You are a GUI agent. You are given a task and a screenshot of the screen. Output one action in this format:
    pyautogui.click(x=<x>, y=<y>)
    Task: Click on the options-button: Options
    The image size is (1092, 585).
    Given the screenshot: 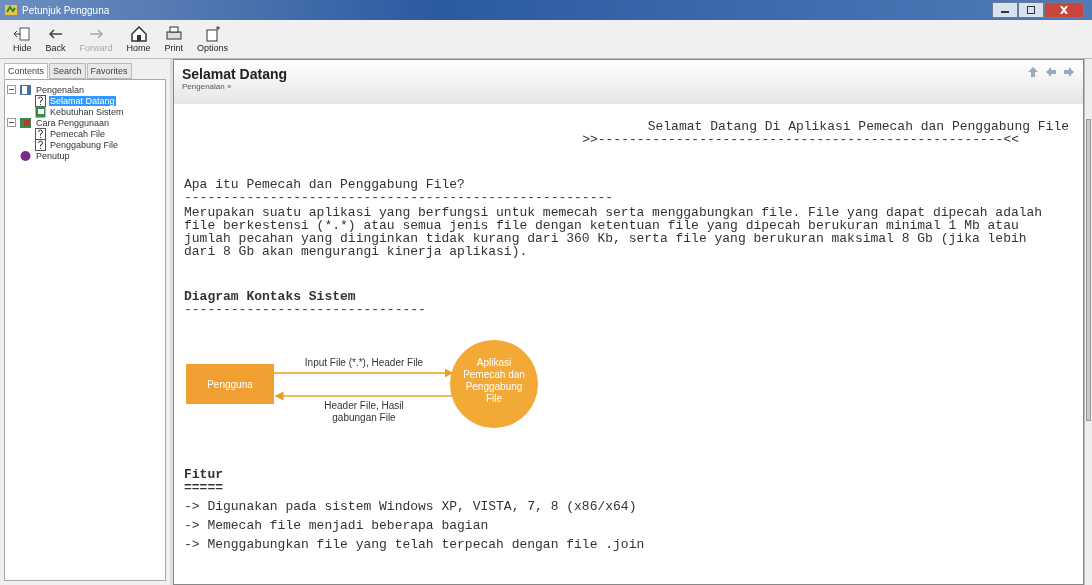 What is the action you would take?
    pyautogui.click(x=213, y=39)
    